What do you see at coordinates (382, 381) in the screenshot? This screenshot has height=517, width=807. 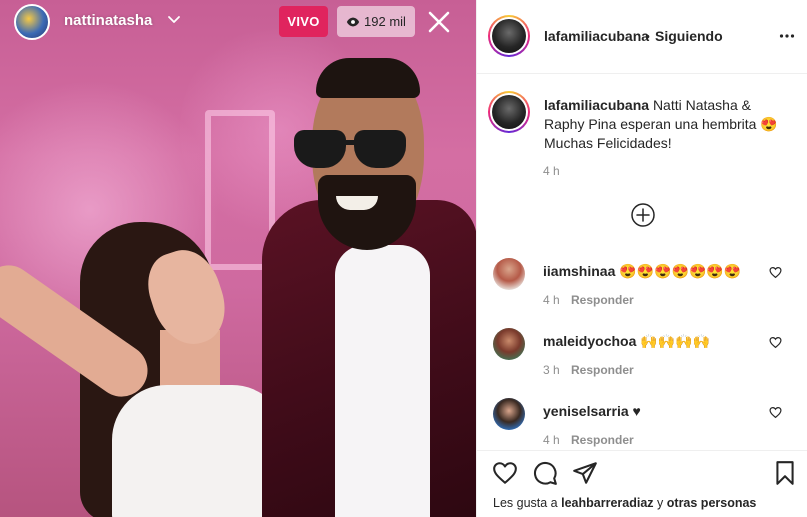 I see `man-white-shirt` at bounding box center [382, 381].